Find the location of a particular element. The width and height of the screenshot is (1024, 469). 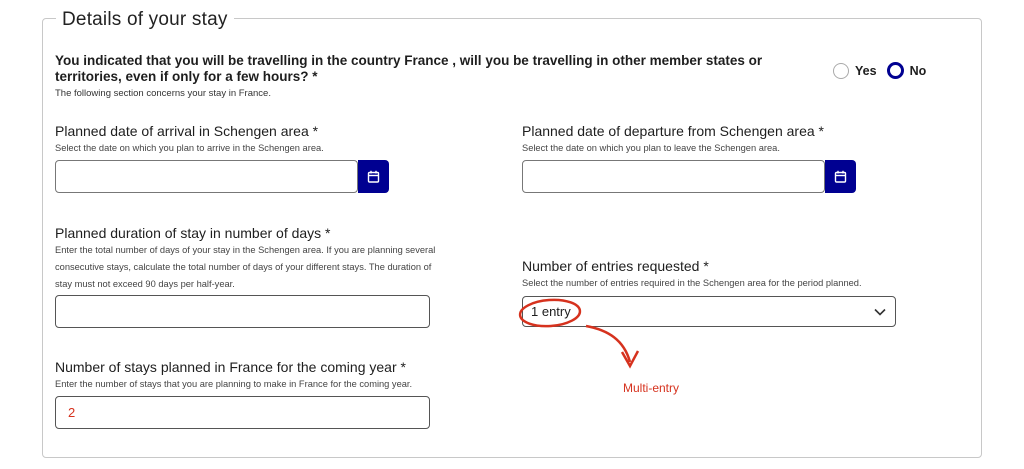

radio-yes-circle is located at coordinates (841, 70).